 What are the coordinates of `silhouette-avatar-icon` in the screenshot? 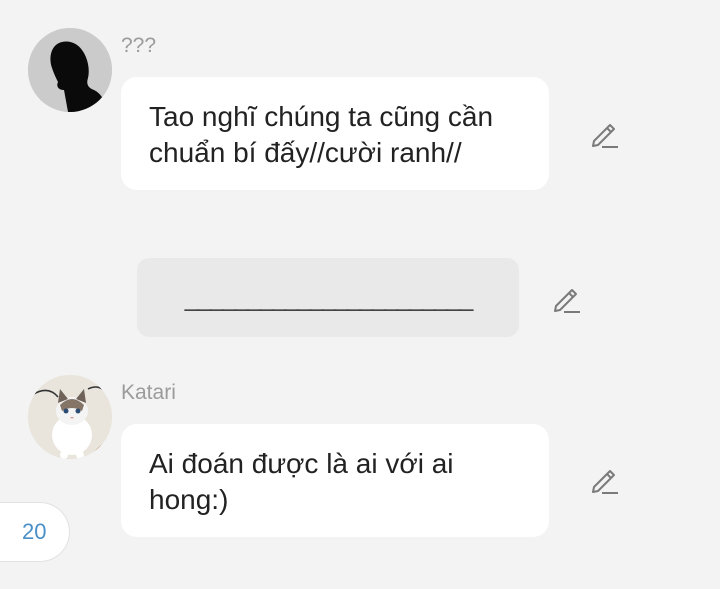 It's located at (70, 70).